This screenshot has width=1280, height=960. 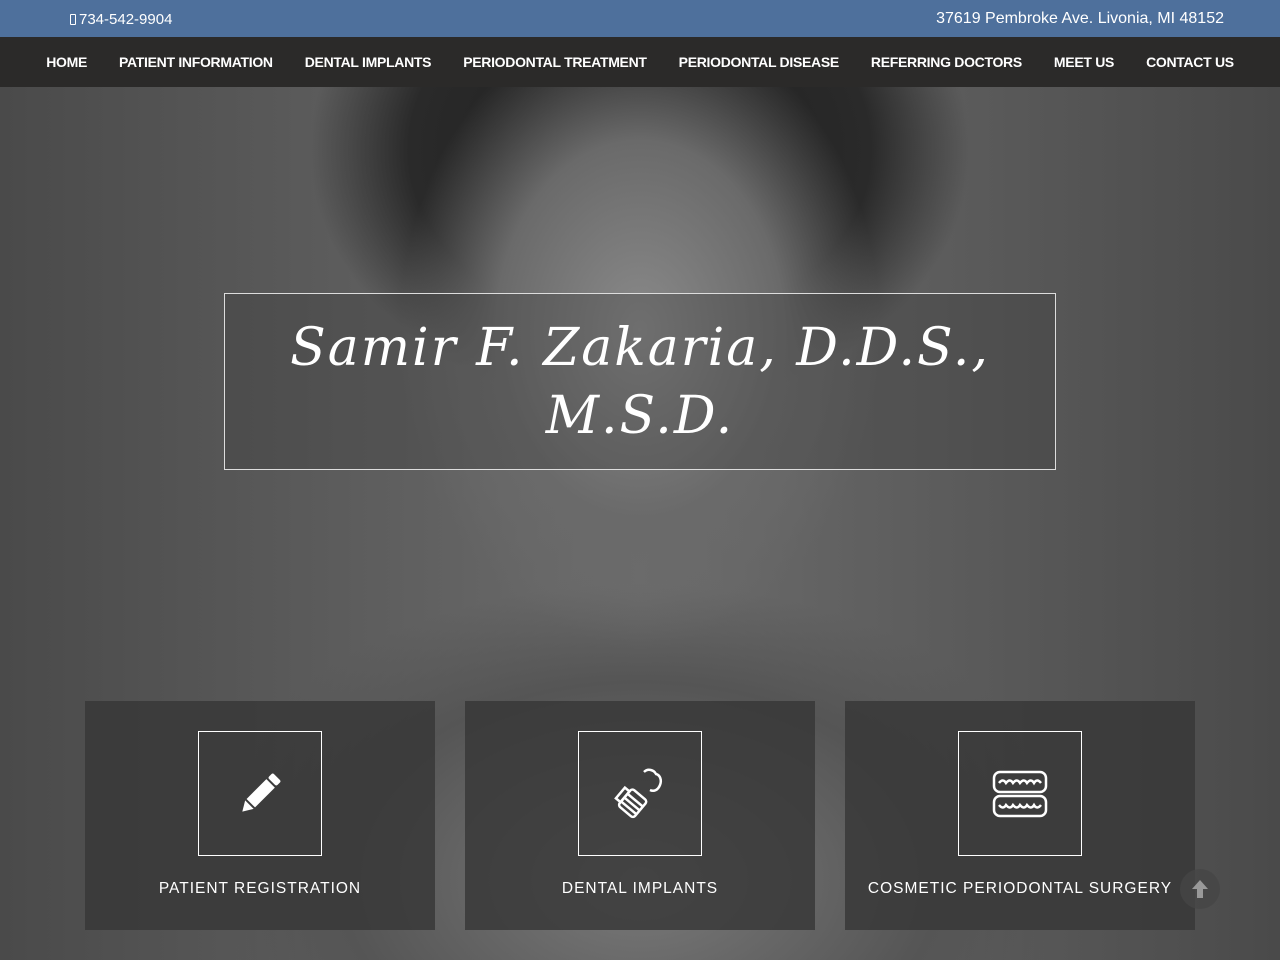 I want to click on dentures-icon, so click(x=1020, y=793).